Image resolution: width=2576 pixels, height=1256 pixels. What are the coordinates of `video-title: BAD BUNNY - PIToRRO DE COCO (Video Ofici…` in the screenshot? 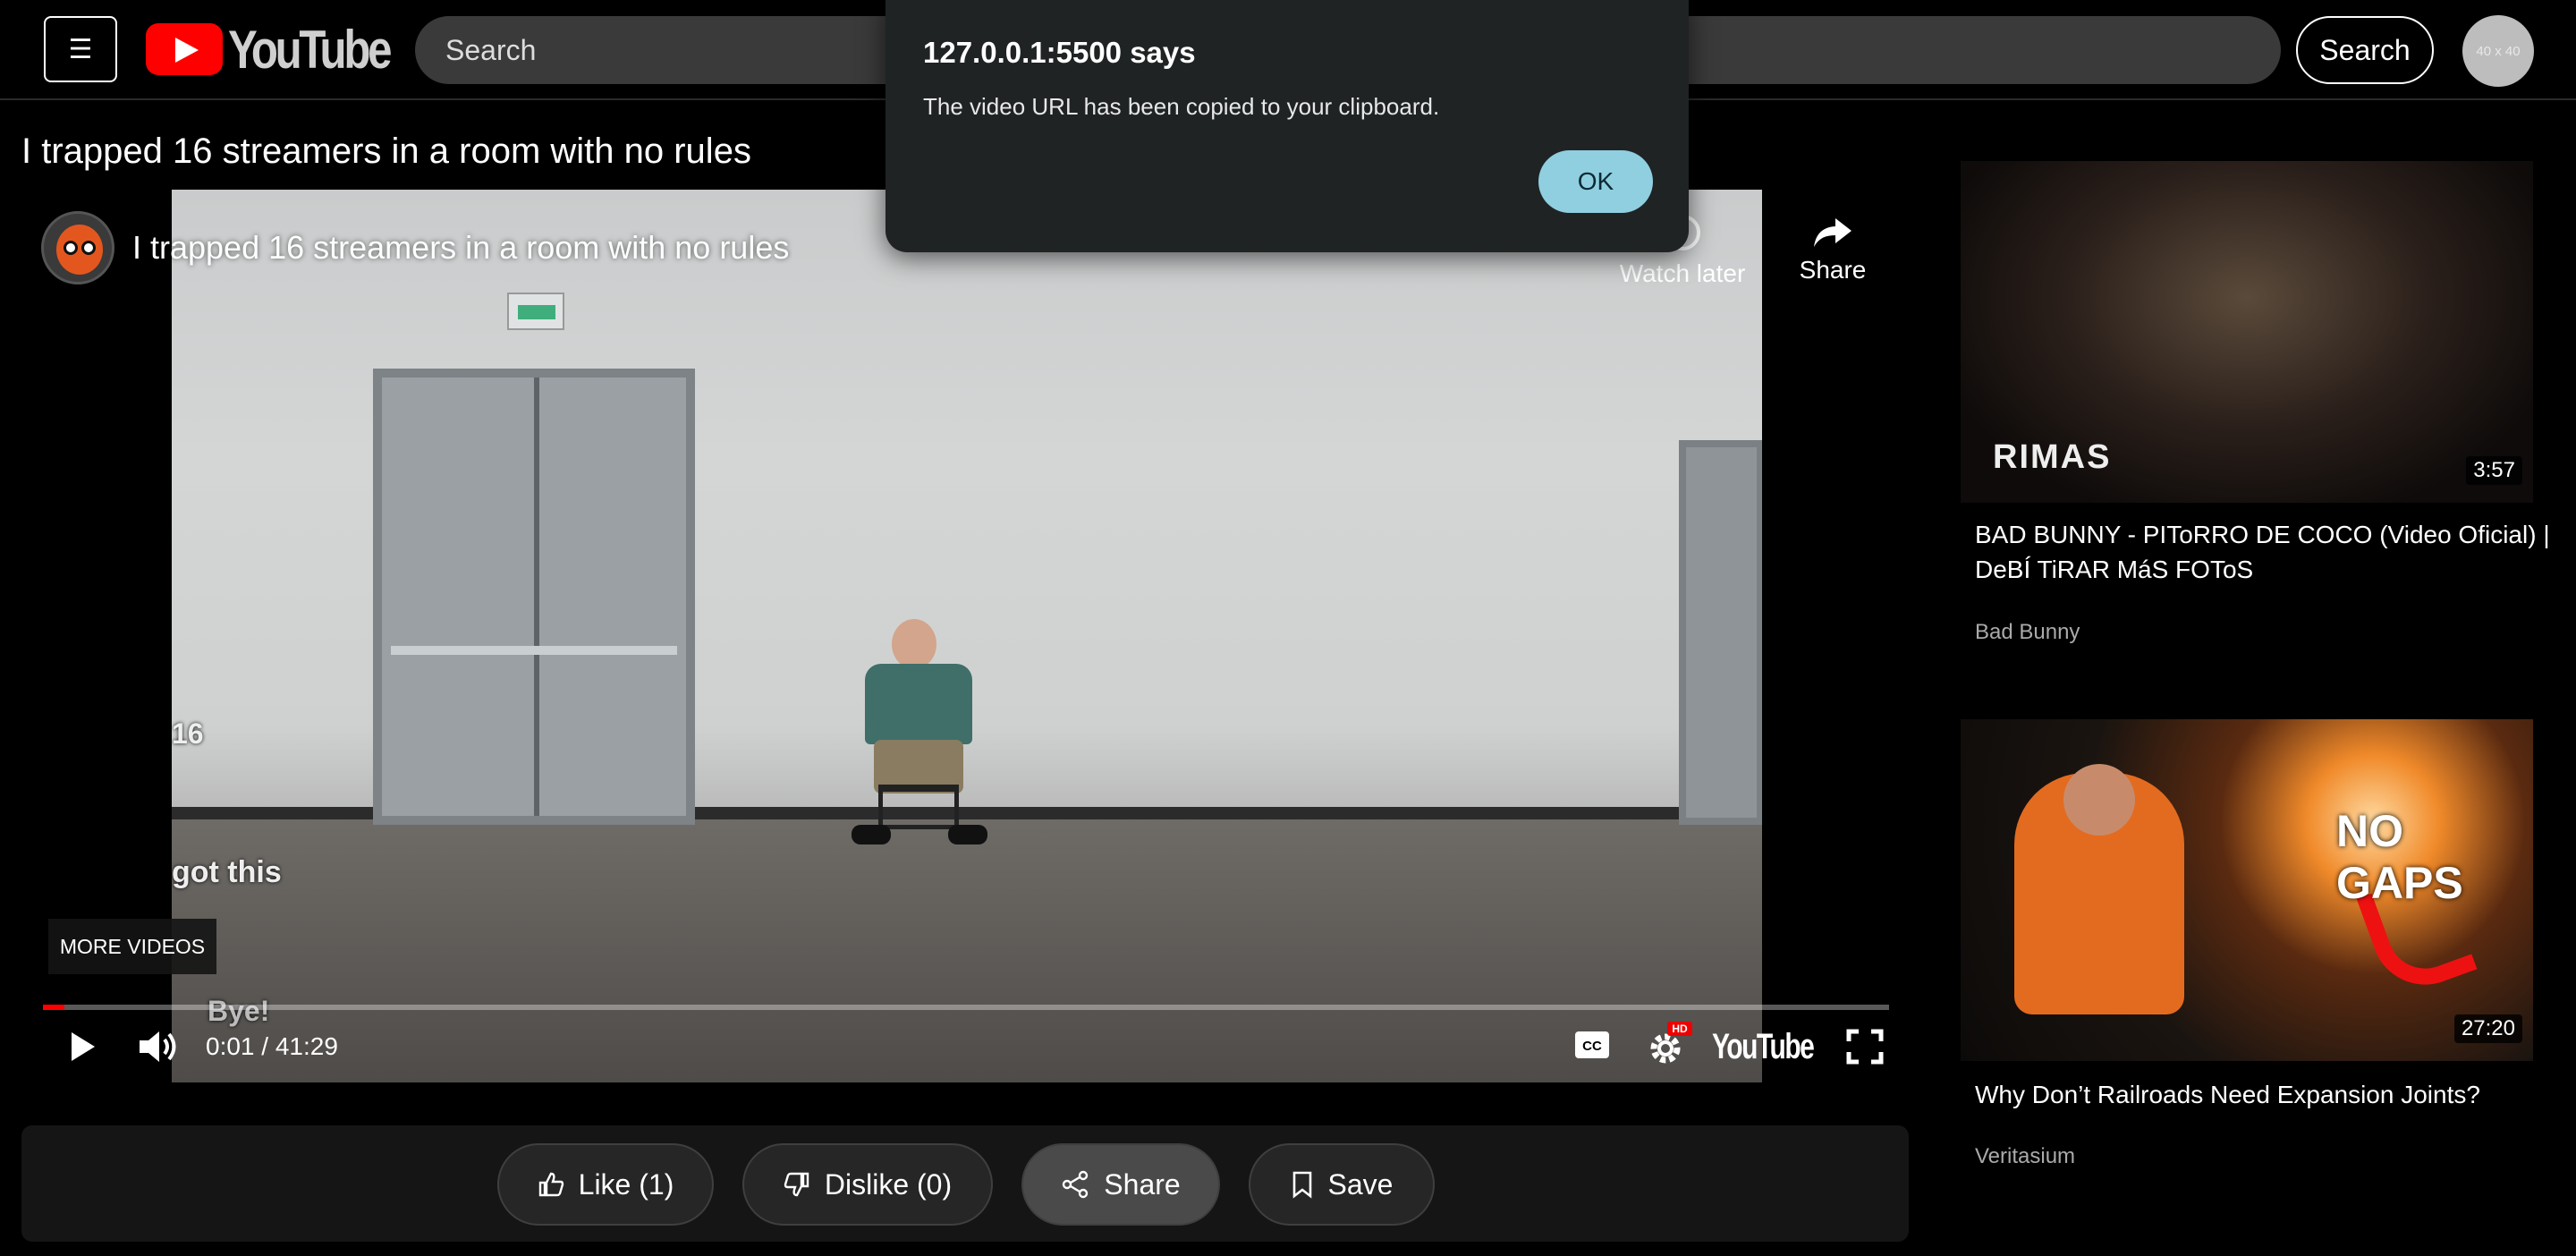 It's located at (2265, 552).